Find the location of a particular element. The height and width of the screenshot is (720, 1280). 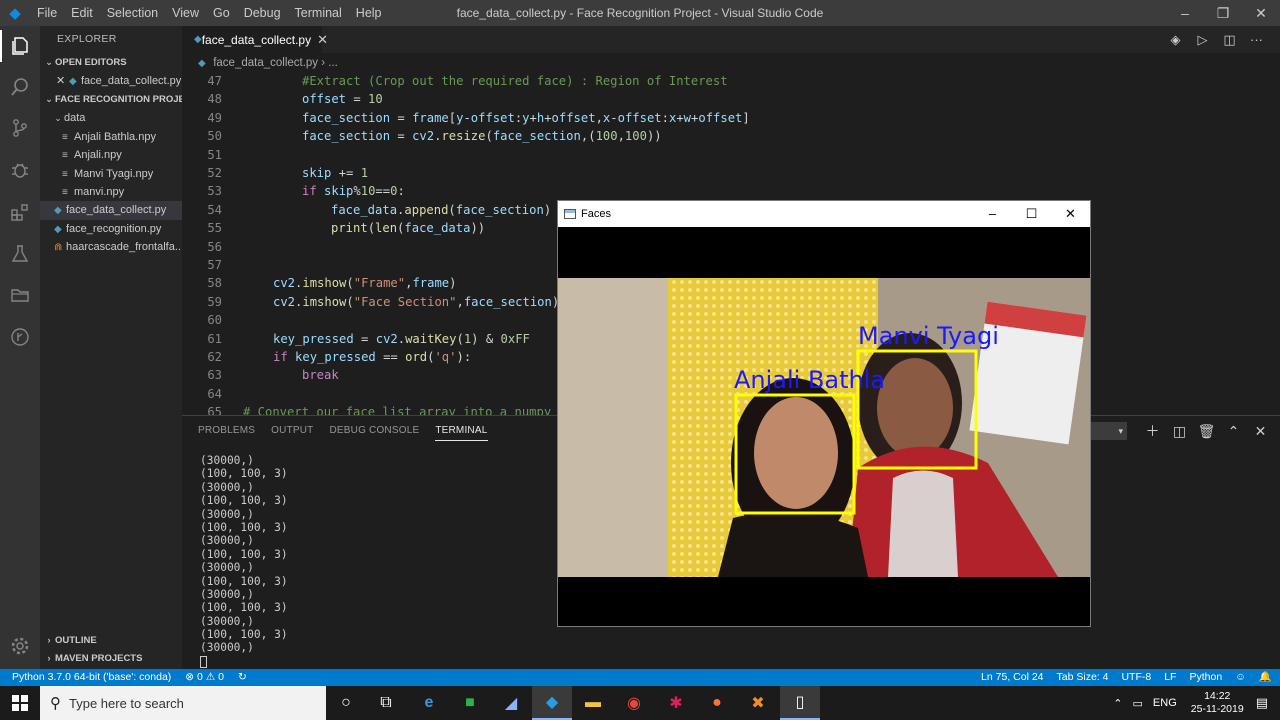

terminal-select: ▾ is located at coordinates (1107, 431).